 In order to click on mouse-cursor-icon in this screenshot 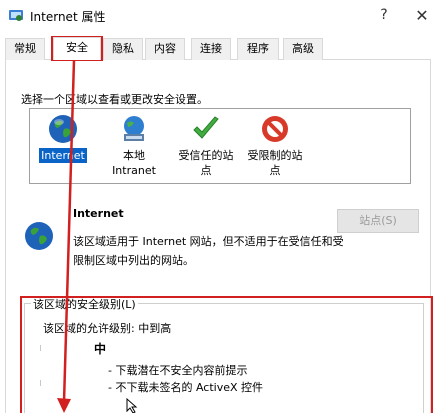, I will do `click(132, 405)`.